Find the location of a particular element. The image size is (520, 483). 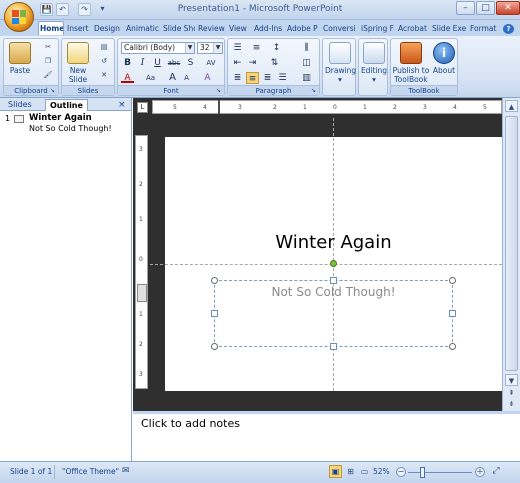

cut-icon: ✂ is located at coordinates (48, 47).